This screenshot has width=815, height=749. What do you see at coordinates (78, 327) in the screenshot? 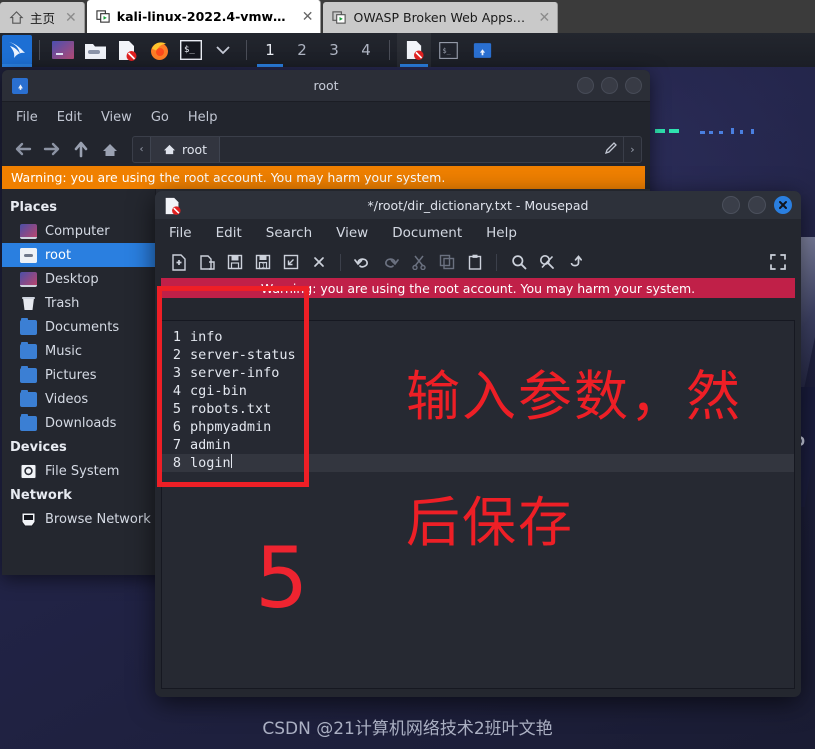
I see `sidebar-item-documents: Documents` at bounding box center [78, 327].